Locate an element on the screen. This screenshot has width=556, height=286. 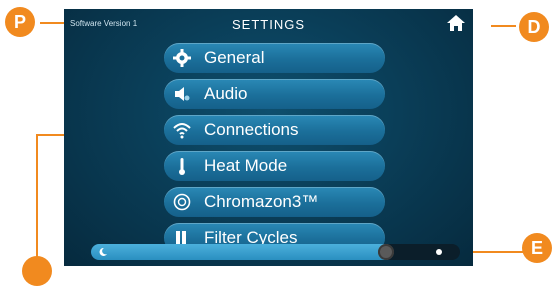
thermometer-icon is located at coordinates (182, 166).